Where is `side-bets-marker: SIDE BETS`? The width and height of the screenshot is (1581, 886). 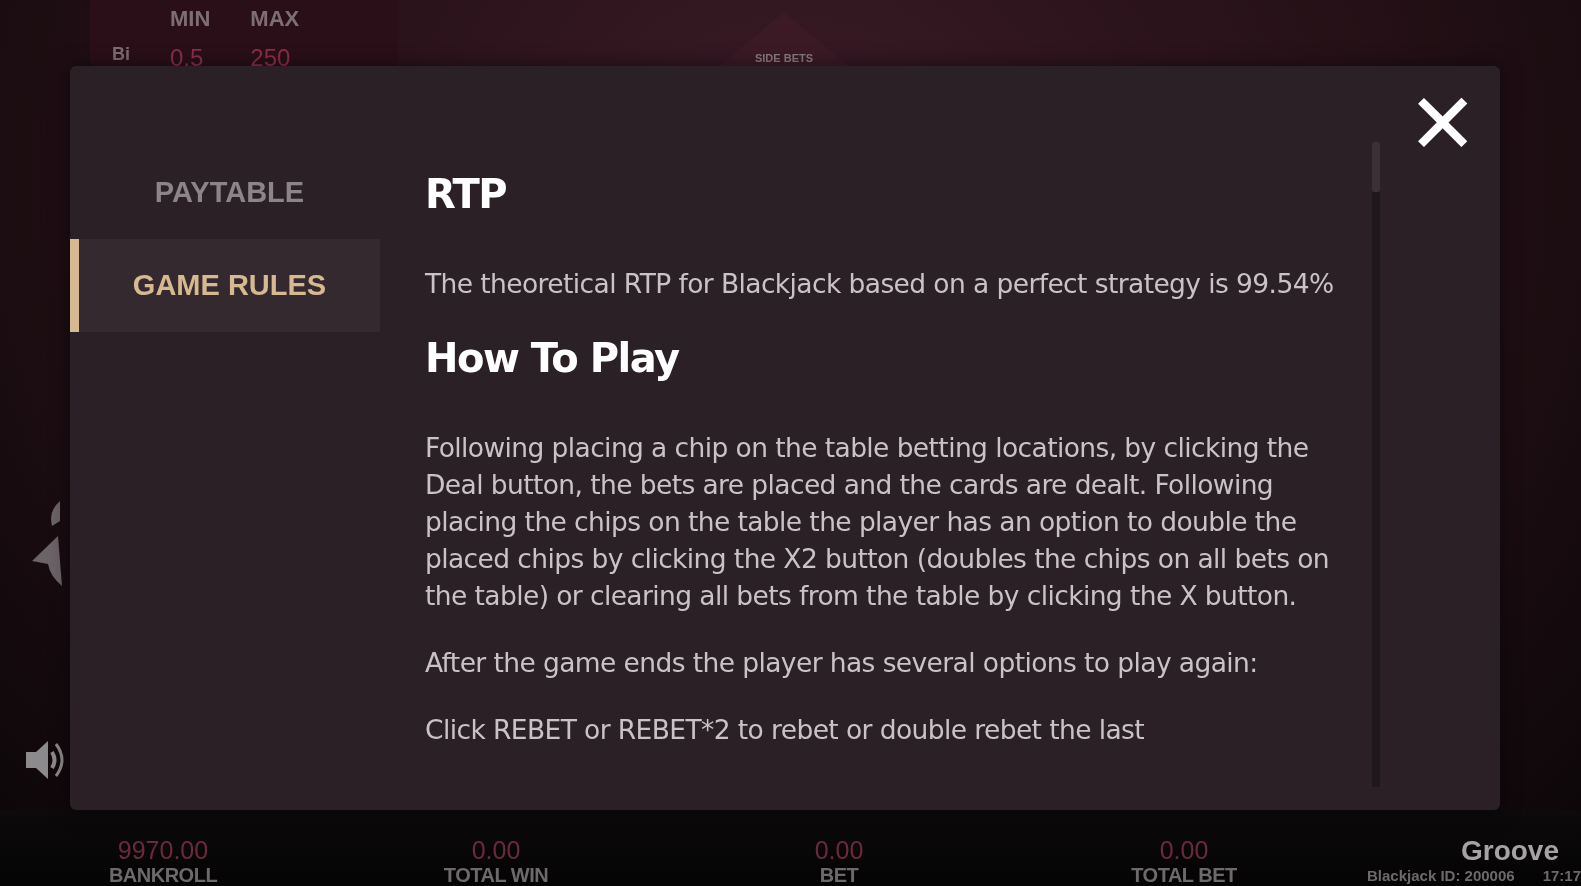
side-bets-marker: SIDE BETS is located at coordinates (784, 39).